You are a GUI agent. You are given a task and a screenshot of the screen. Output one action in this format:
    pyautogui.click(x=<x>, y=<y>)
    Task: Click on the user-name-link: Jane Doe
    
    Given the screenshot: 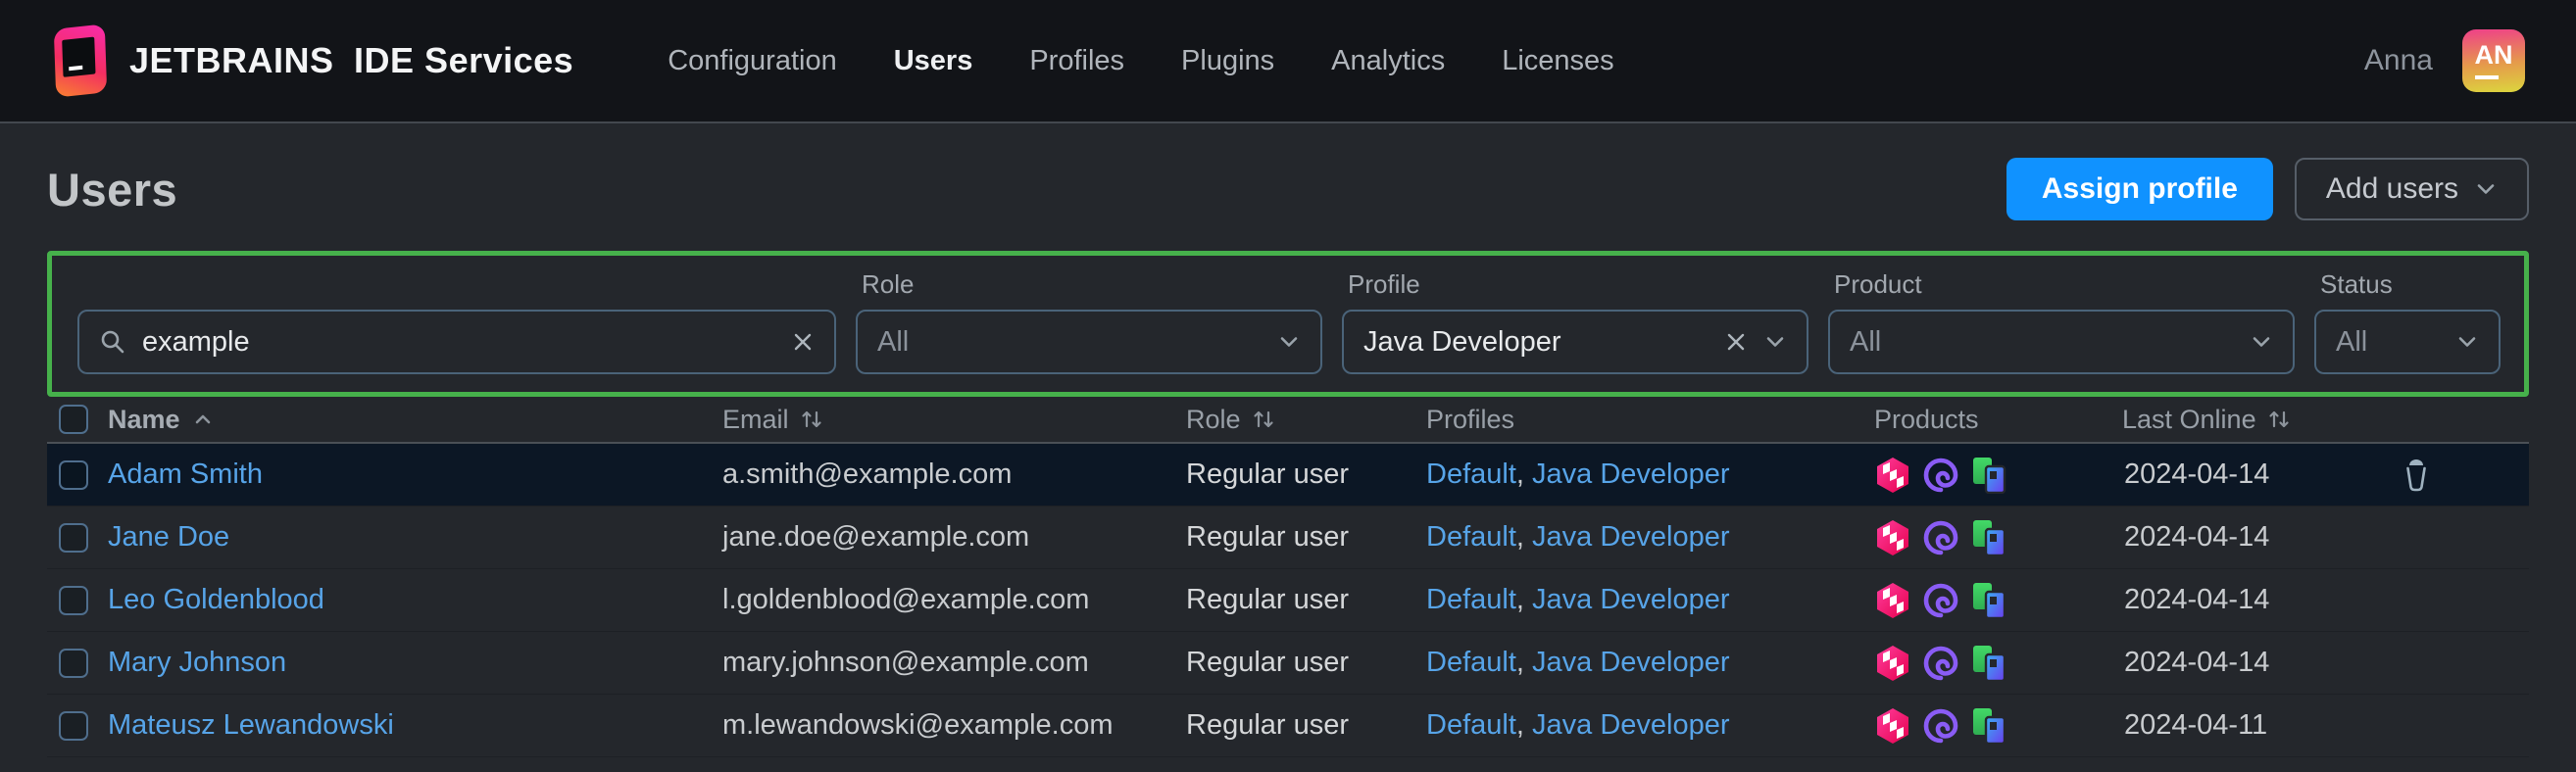 What is the action you would take?
    pyautogui.click(x=168, y=537)
    